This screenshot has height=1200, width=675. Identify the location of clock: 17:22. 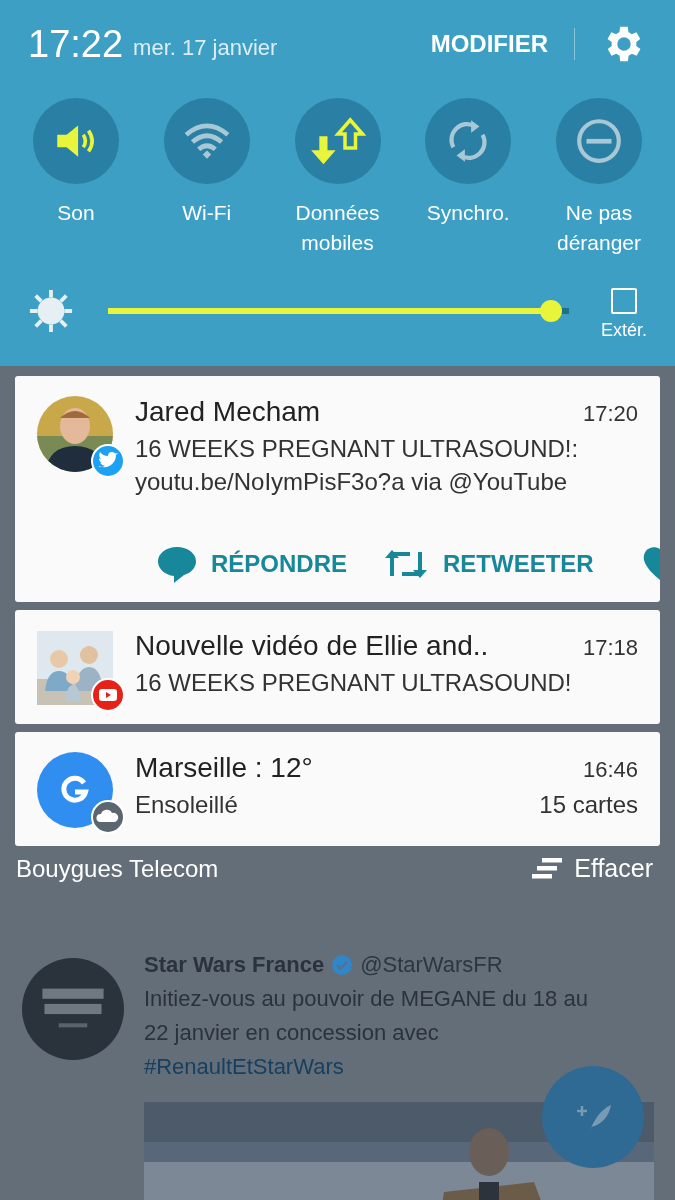
(76, 44).